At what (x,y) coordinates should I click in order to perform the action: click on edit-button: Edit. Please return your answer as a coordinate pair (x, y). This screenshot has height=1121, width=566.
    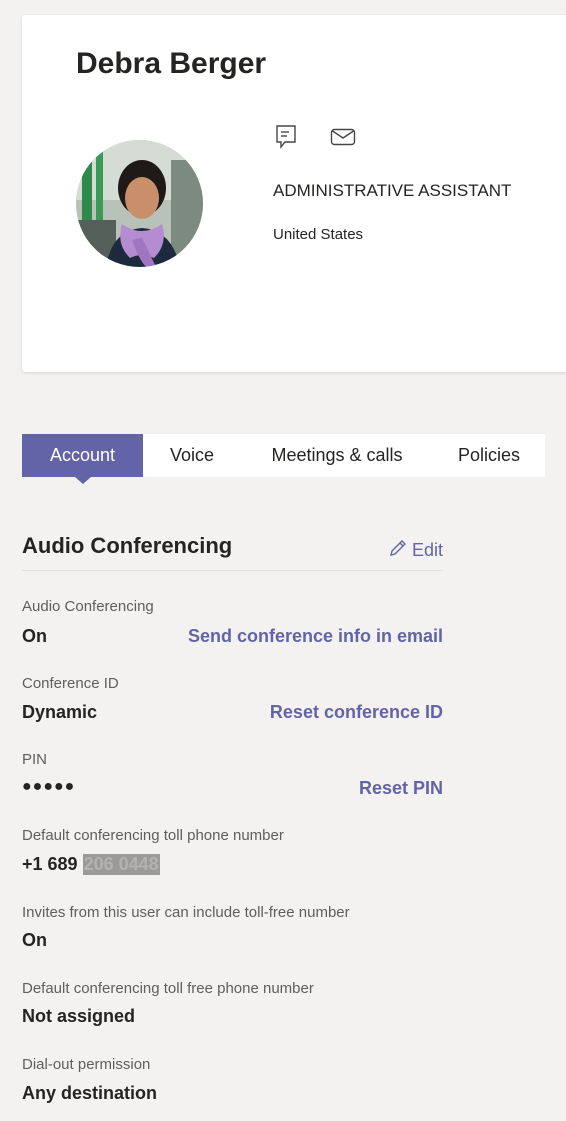
    Looking at the image, I should click on (415, 550).